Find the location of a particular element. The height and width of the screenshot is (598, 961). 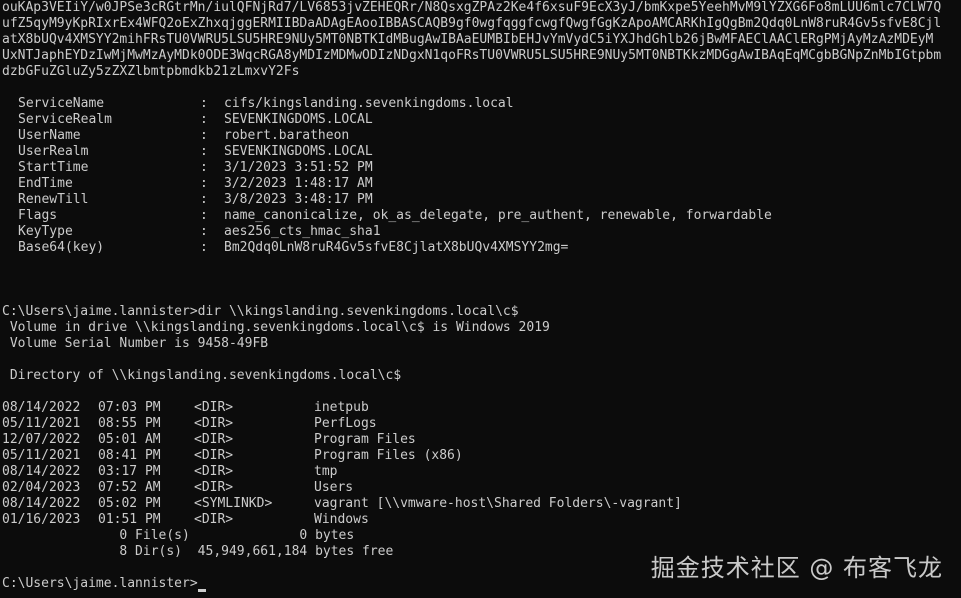

dir-entry-name: Windows is located at coordinates (341, 519).